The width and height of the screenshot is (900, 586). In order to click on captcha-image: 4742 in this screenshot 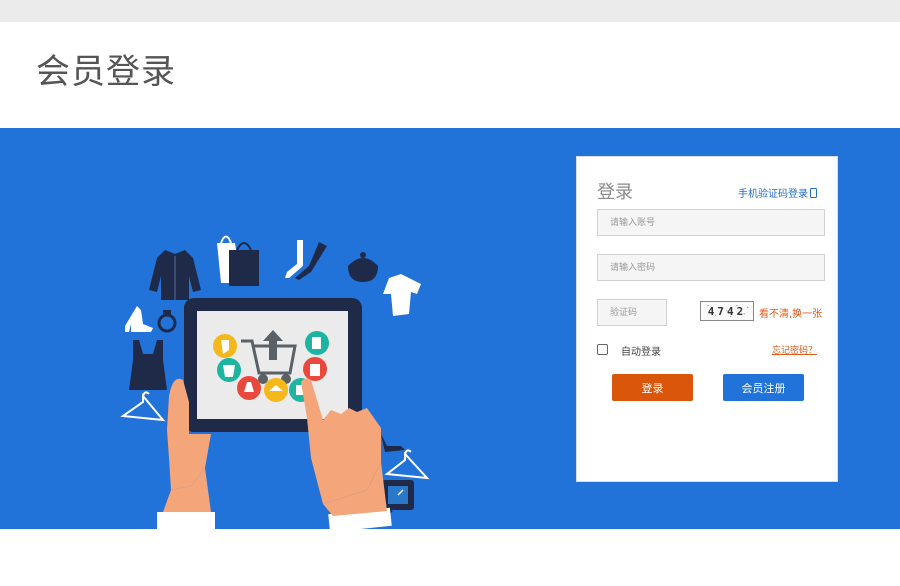, I will do `click(727, 311)`.